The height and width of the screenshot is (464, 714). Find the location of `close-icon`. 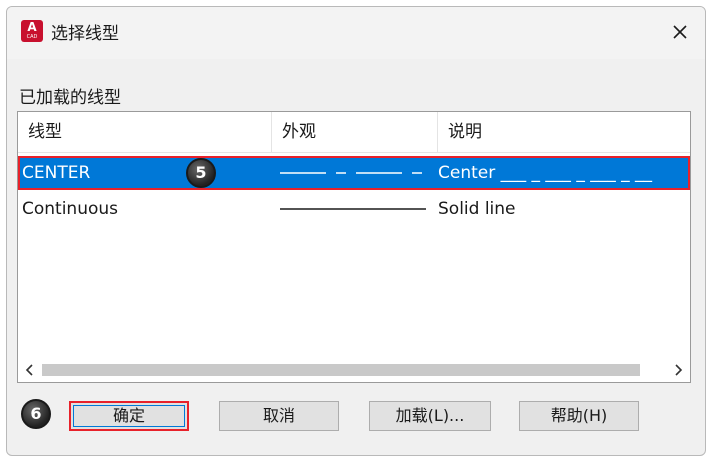

close-icon is located at coordinates (680, 32).